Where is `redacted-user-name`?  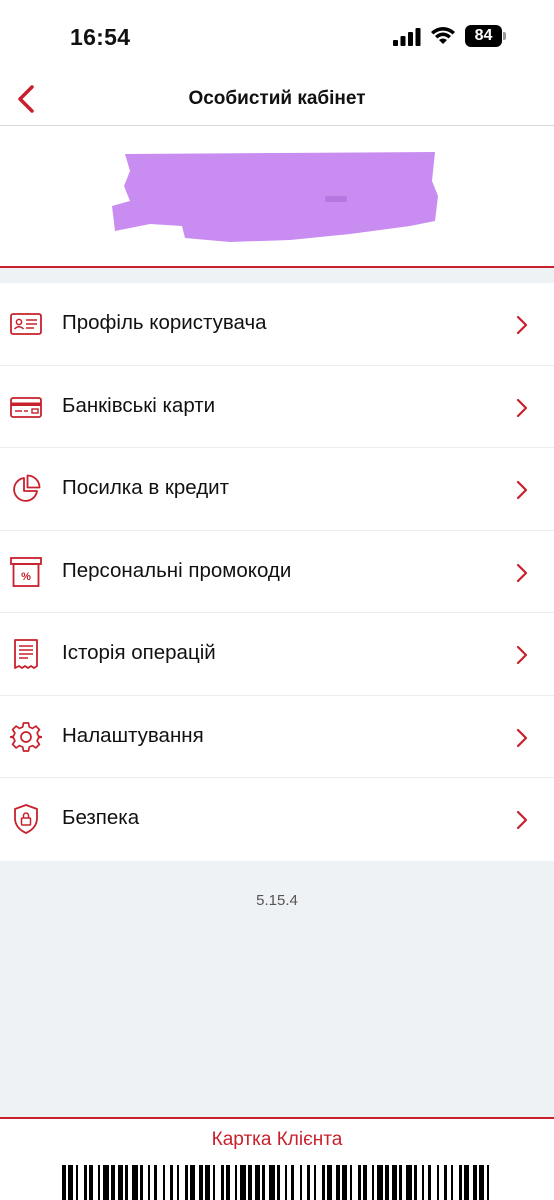
redacted-user-name is located at coordinates (275, 197).